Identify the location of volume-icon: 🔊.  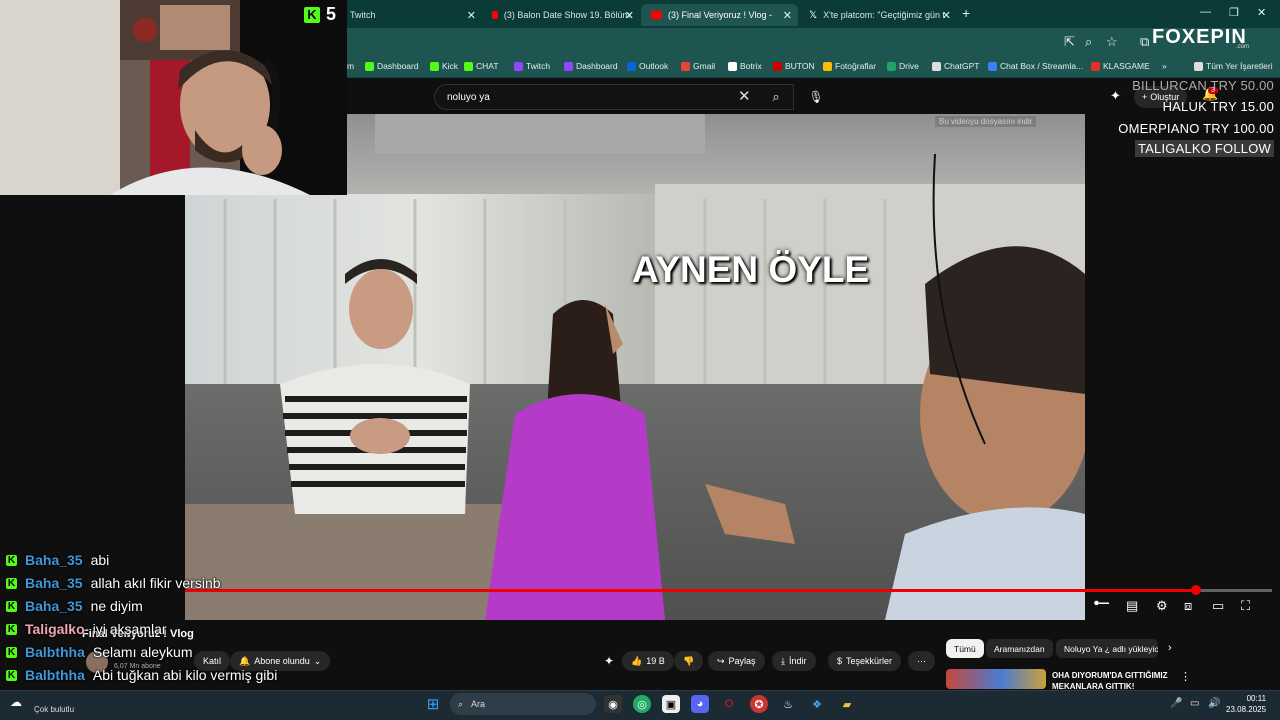
(1214, 703).